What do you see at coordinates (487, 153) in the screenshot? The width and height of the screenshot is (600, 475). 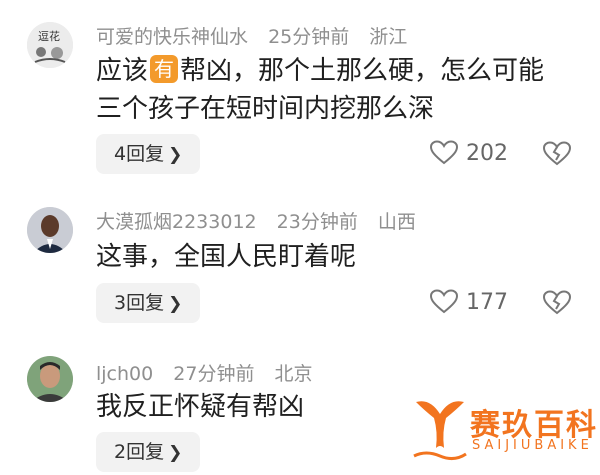 I see `like-count: 202` at bounding box center [487, 153].